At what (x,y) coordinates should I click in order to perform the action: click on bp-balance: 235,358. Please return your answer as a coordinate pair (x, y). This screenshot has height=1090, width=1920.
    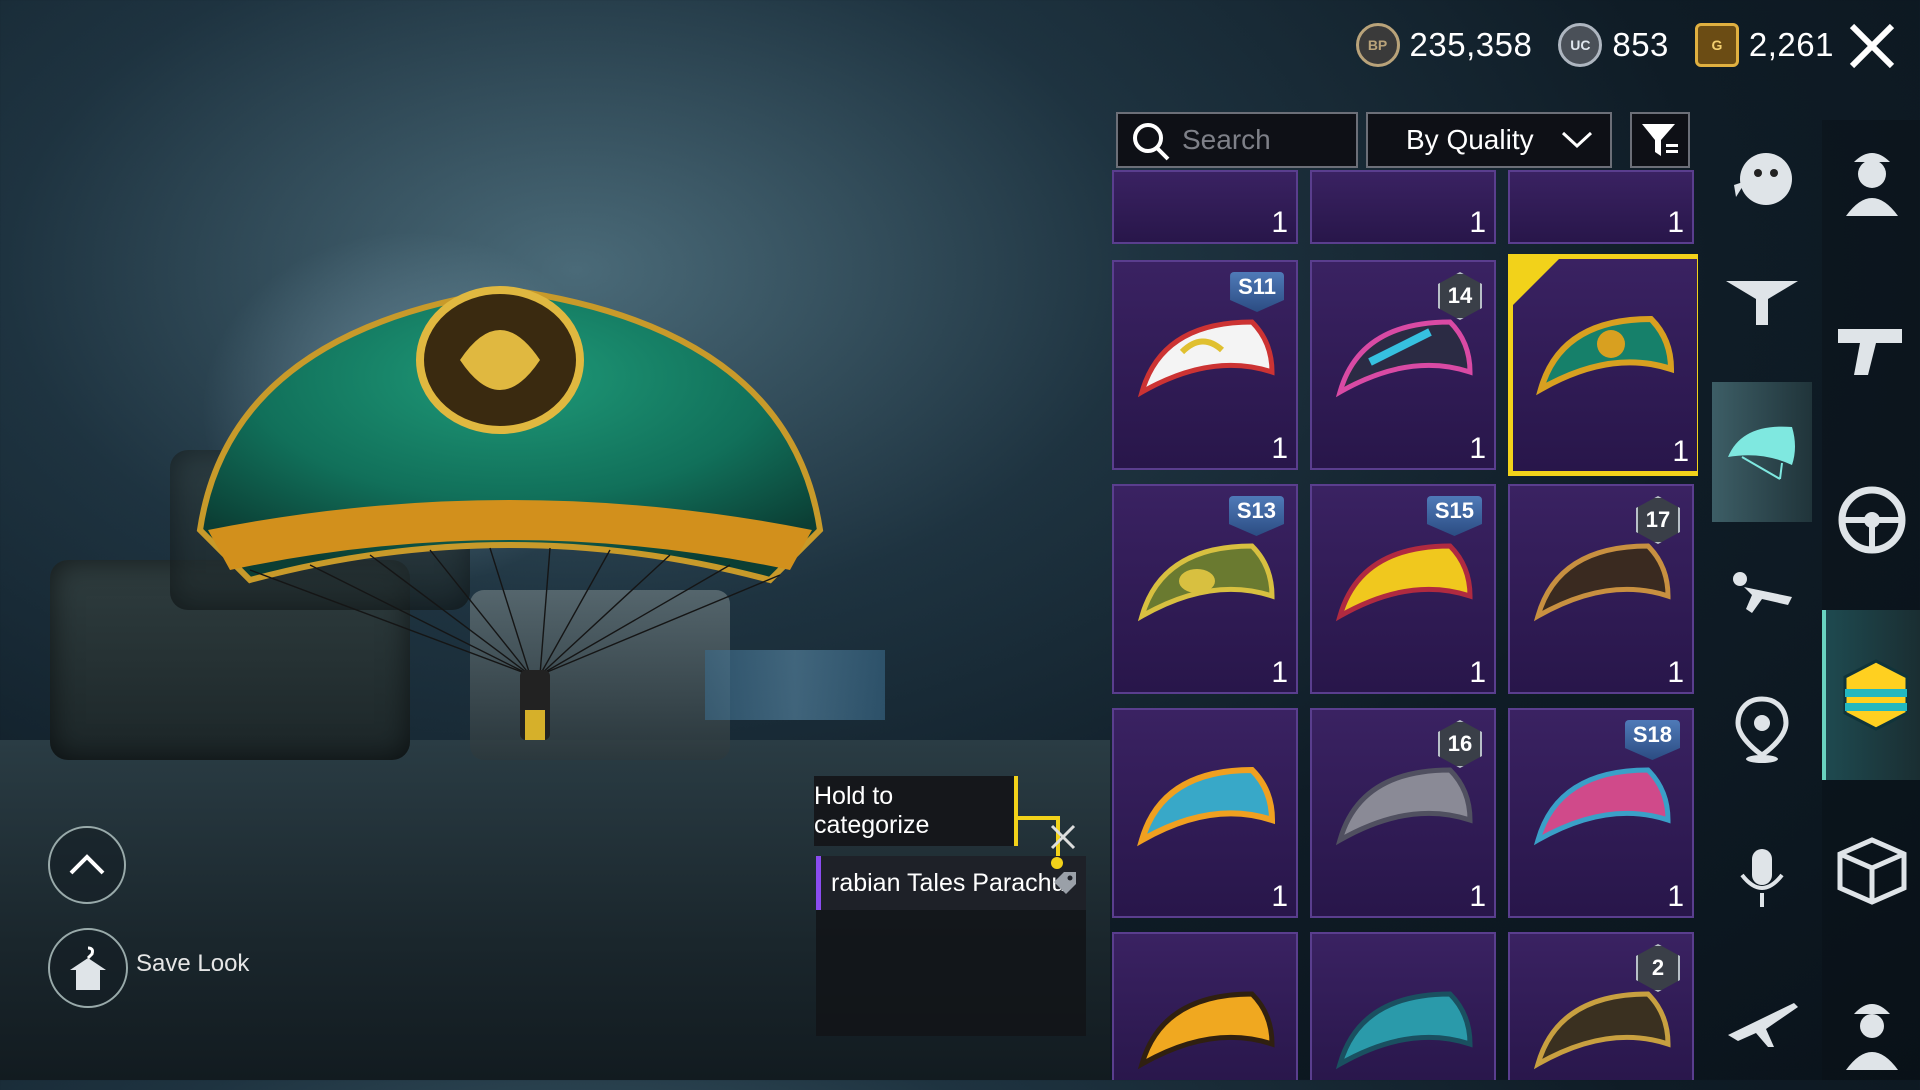
    Looking at the image, I should click on (1471, 44).